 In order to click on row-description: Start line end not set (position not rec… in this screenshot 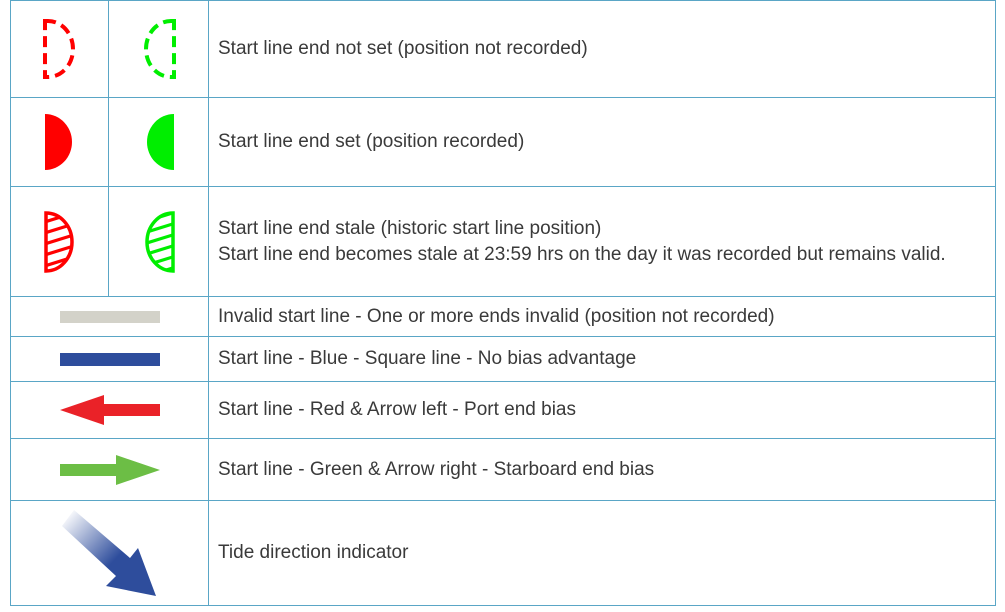, I will do `click(602, 49)`.